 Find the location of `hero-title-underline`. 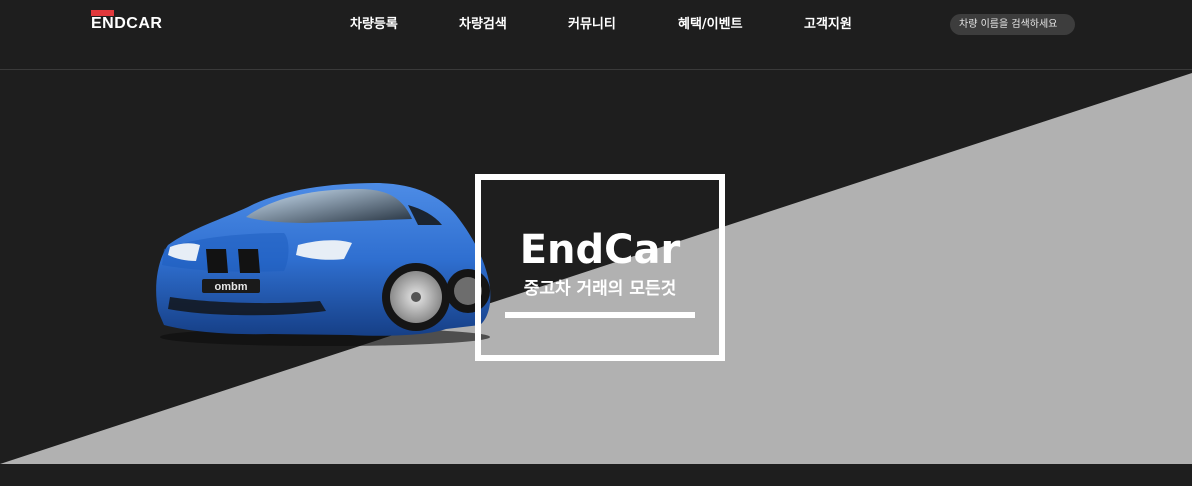

hero-title-underline is located at coordinates (600, 315).